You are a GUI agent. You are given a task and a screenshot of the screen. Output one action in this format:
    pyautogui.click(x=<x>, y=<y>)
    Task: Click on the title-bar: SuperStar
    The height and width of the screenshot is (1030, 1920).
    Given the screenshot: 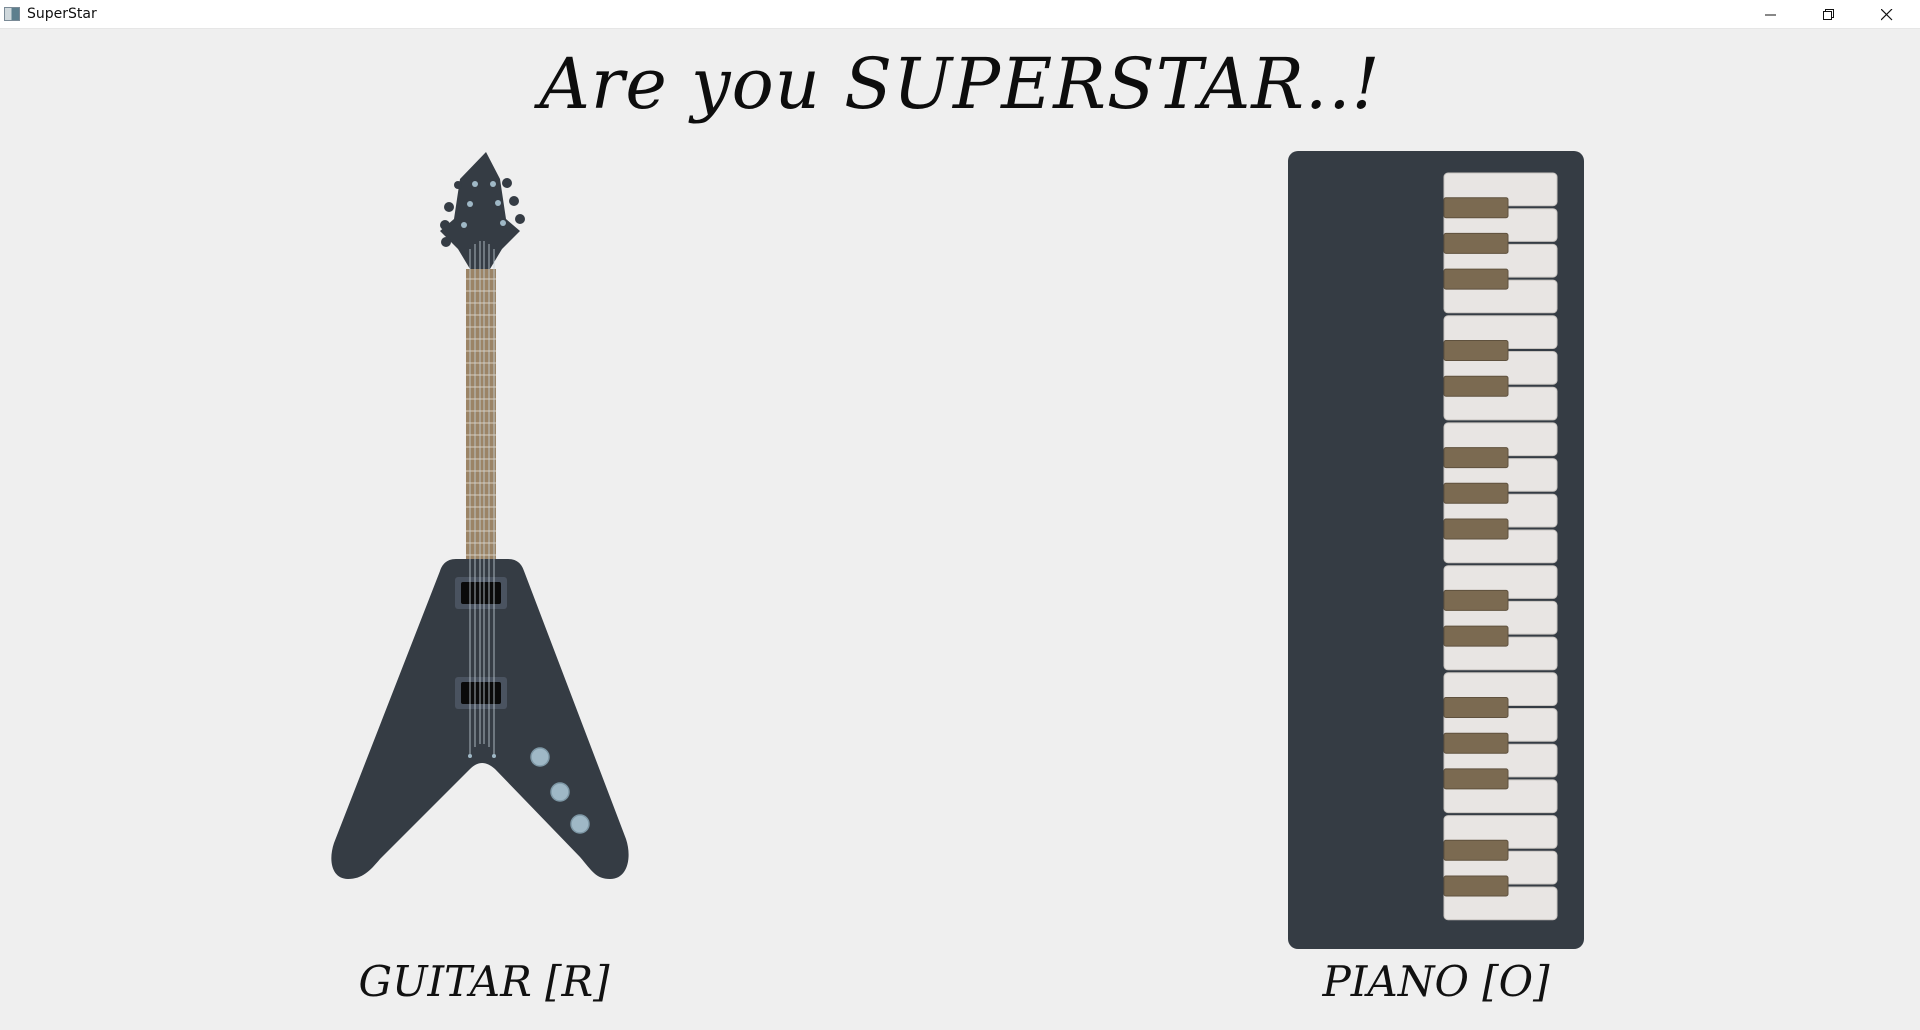 What is the action you would take?
    pyautogui.click(x=960, y=14)
    